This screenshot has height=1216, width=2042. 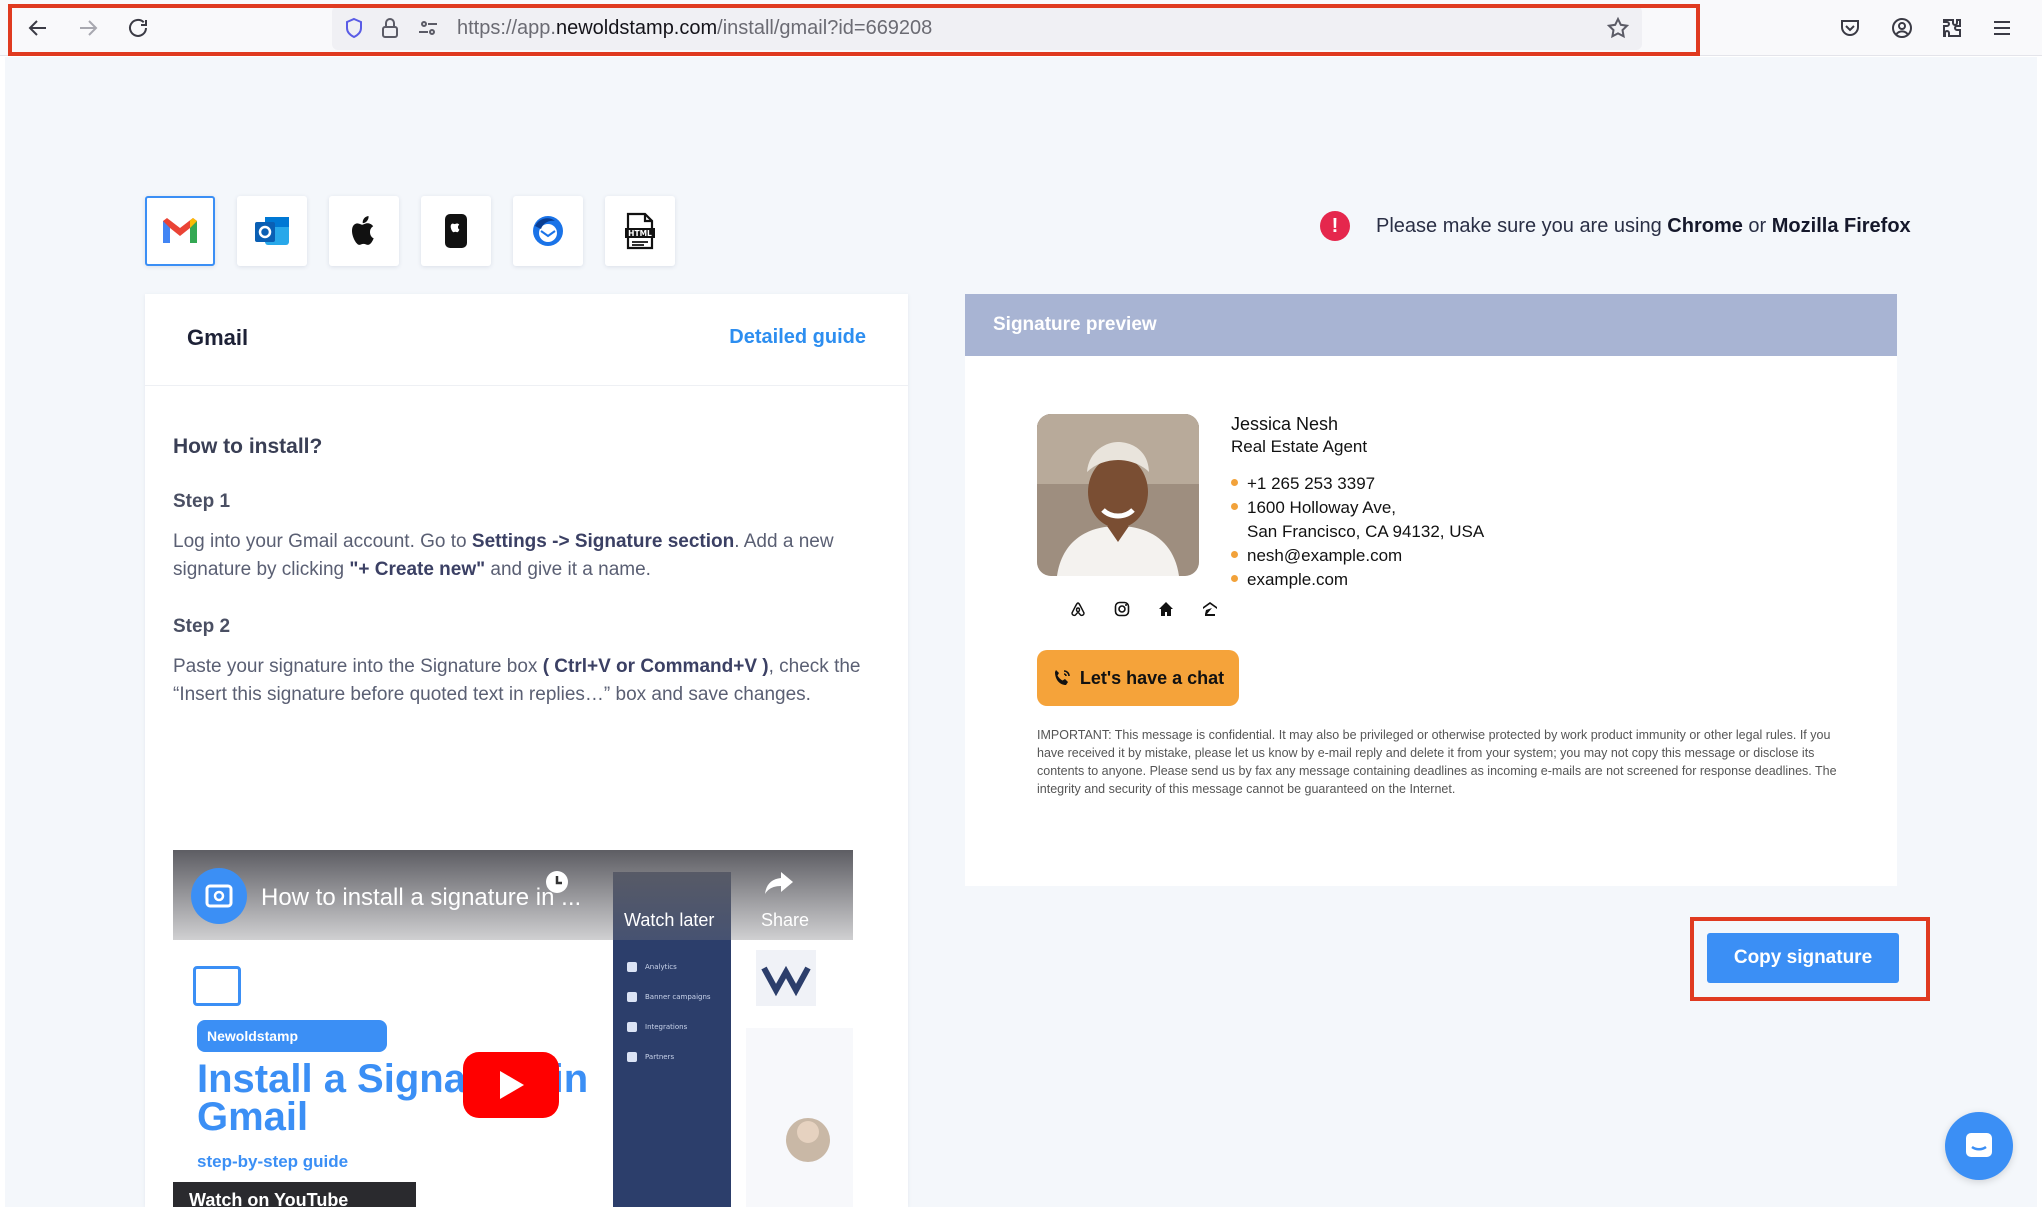 I want to click on video-brand-pill: Newoldstamp, so click(x=292, y=1036).